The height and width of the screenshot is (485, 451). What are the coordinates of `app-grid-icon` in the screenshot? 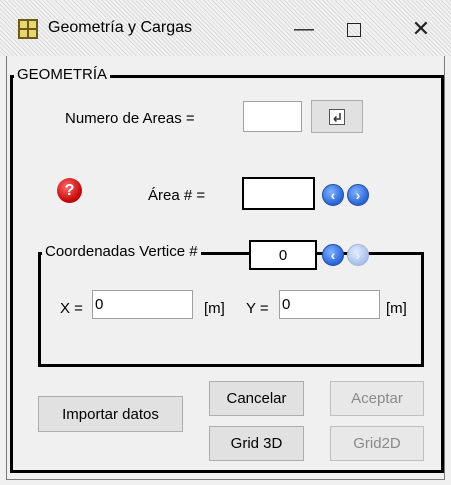 It's located at (28, 29).